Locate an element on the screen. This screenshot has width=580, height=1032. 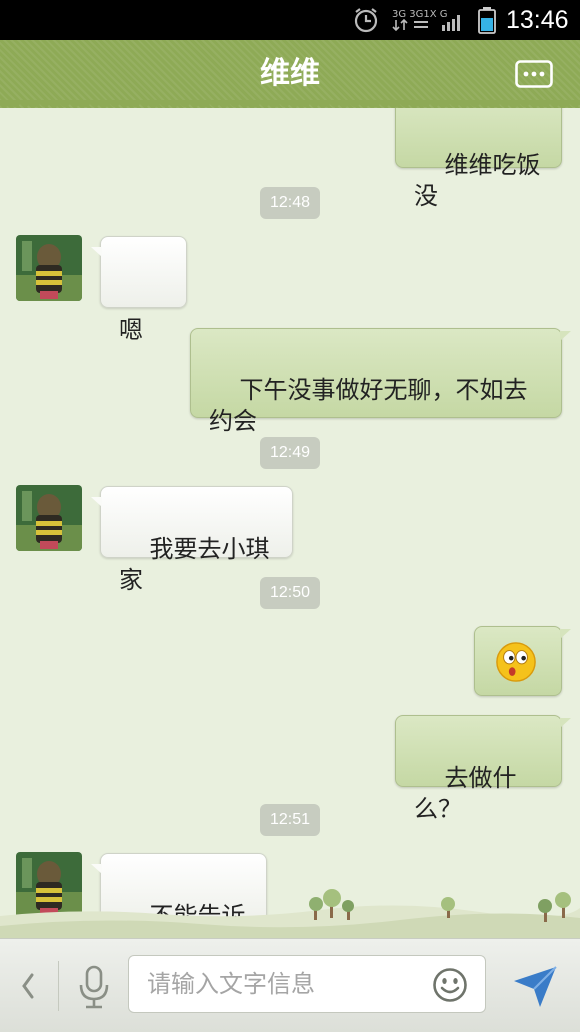
sent-message-bubble: 去做什么？ is located at coordinates (483, 769).